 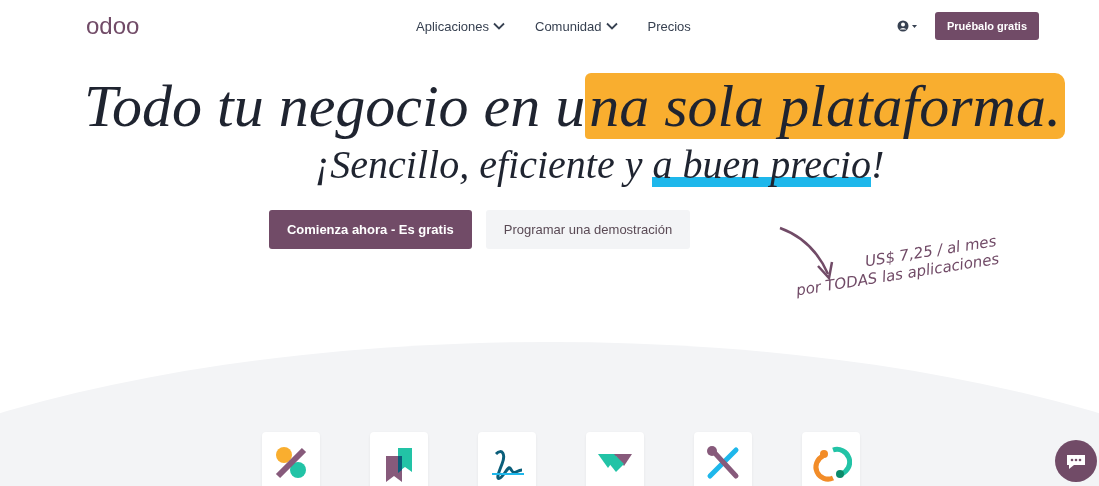 What do you see at coordinates (669, 26) in the screenshot?
I see `nav-link: Precios` at bounding box center [669, 26].